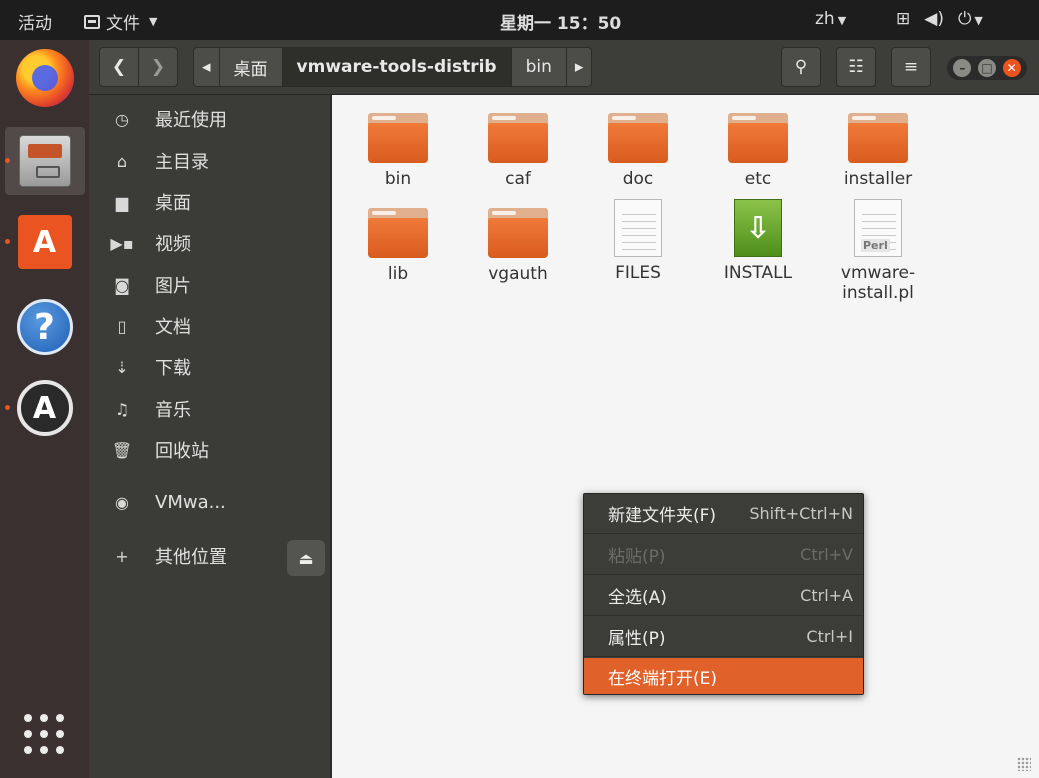 The image size is (1039, 778). What do you see at coordinates (518, 151) in the screenshot?
I see `file-item-caf: caf` at bounding box center [518, 151].